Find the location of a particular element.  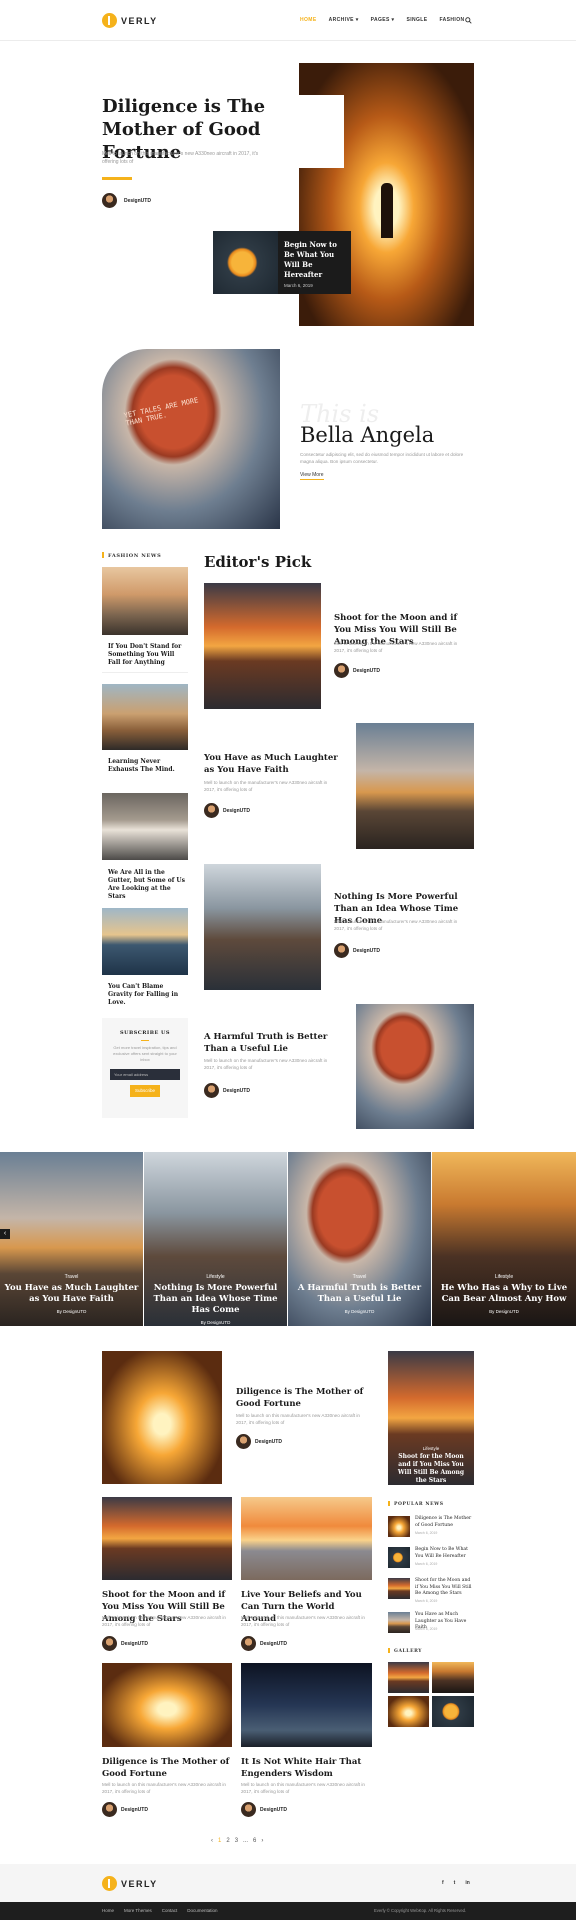

footer-link: Documentation is located at coordinates (202, 1910).